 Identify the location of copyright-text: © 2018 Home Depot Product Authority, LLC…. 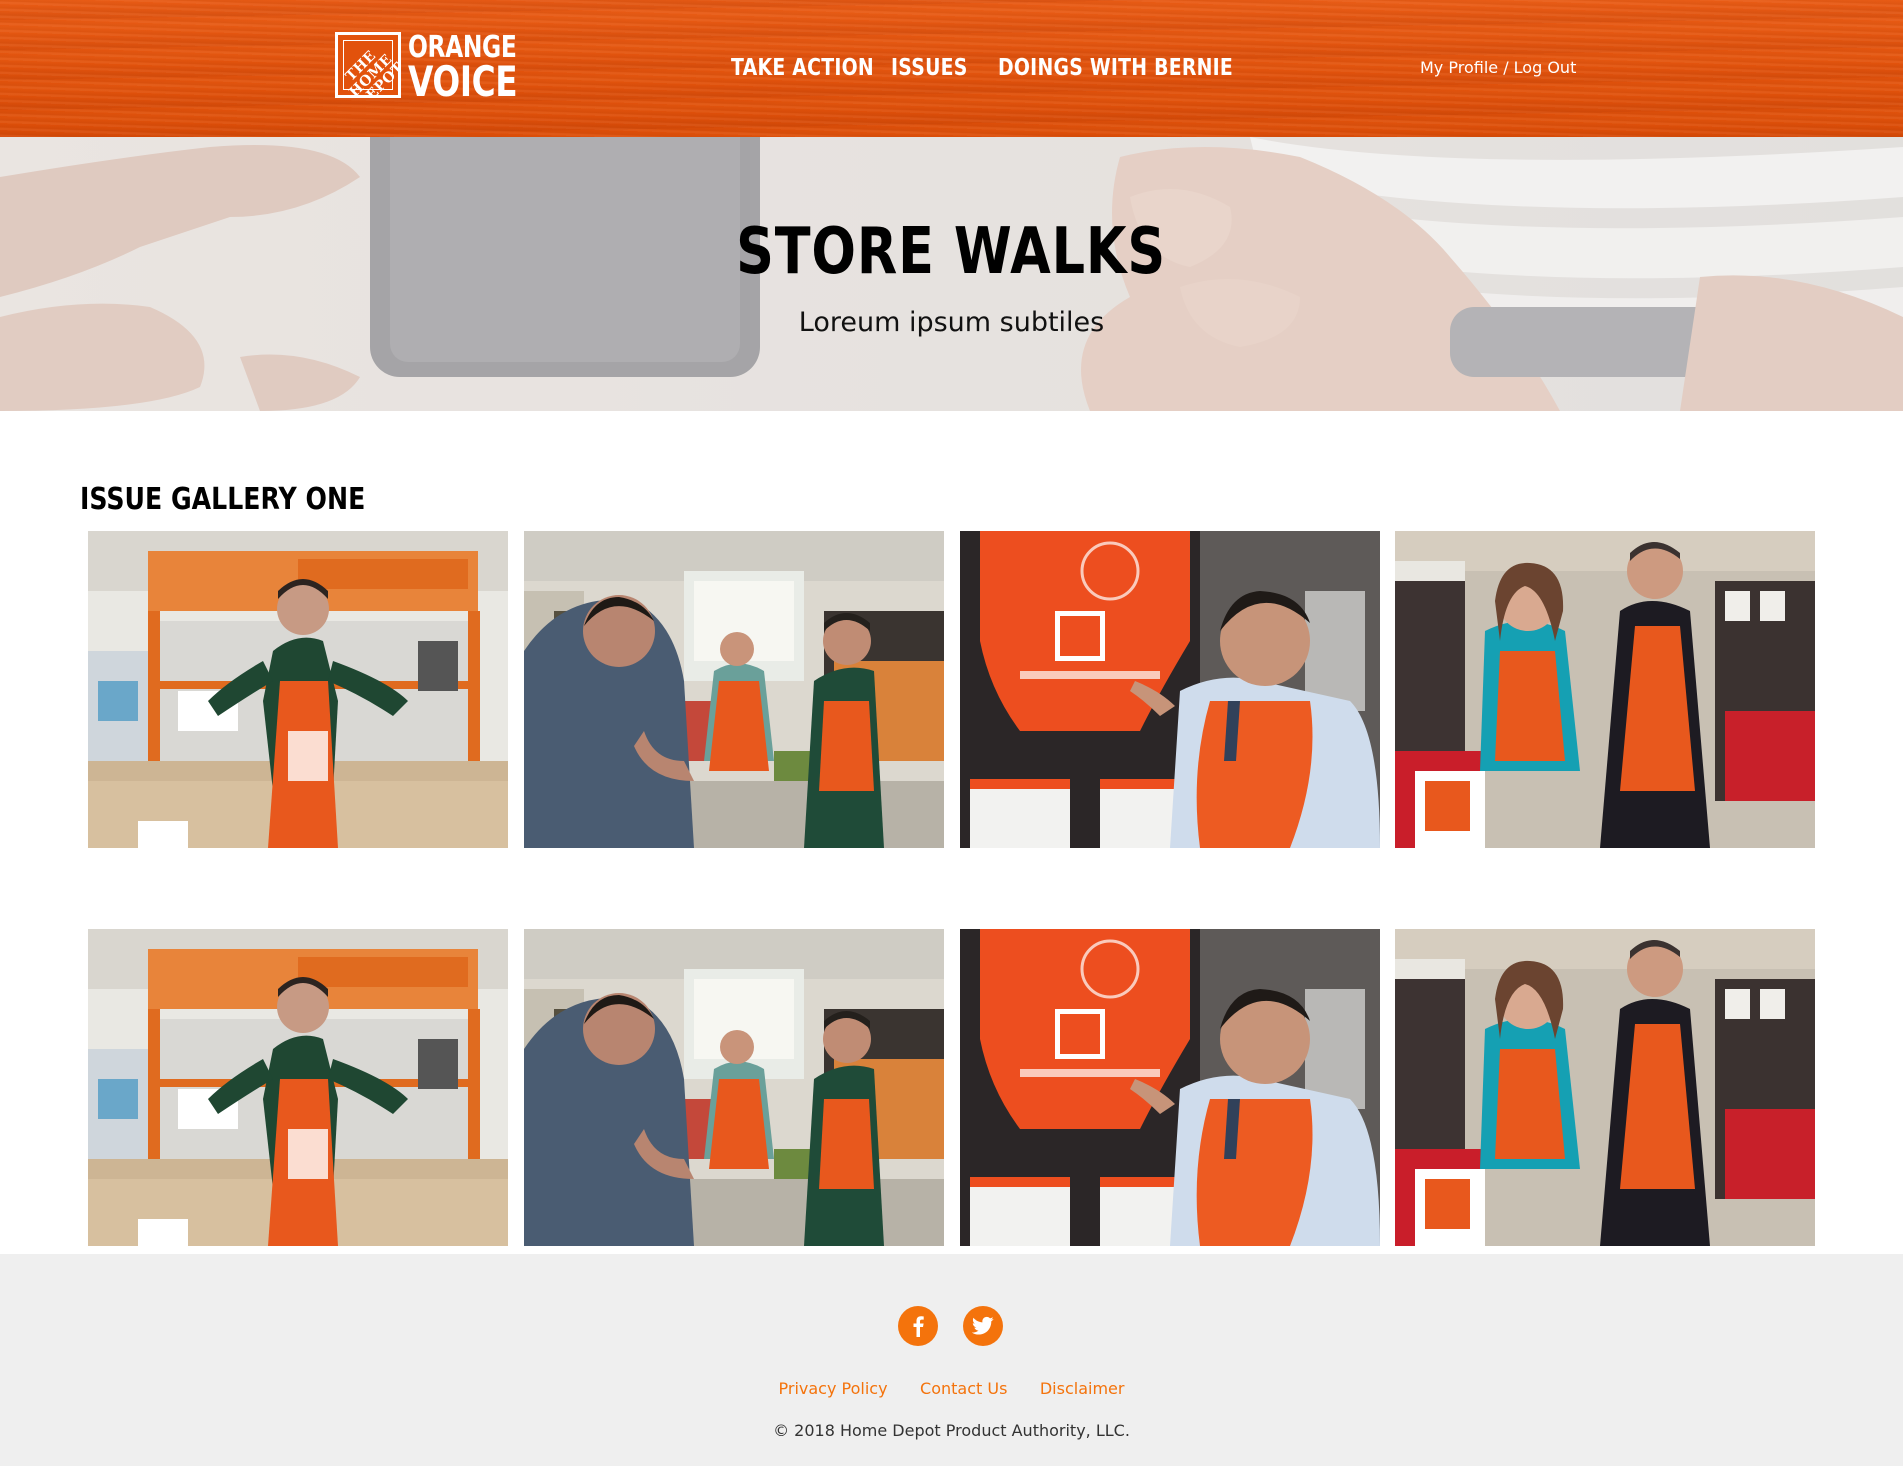
(951, 1430).